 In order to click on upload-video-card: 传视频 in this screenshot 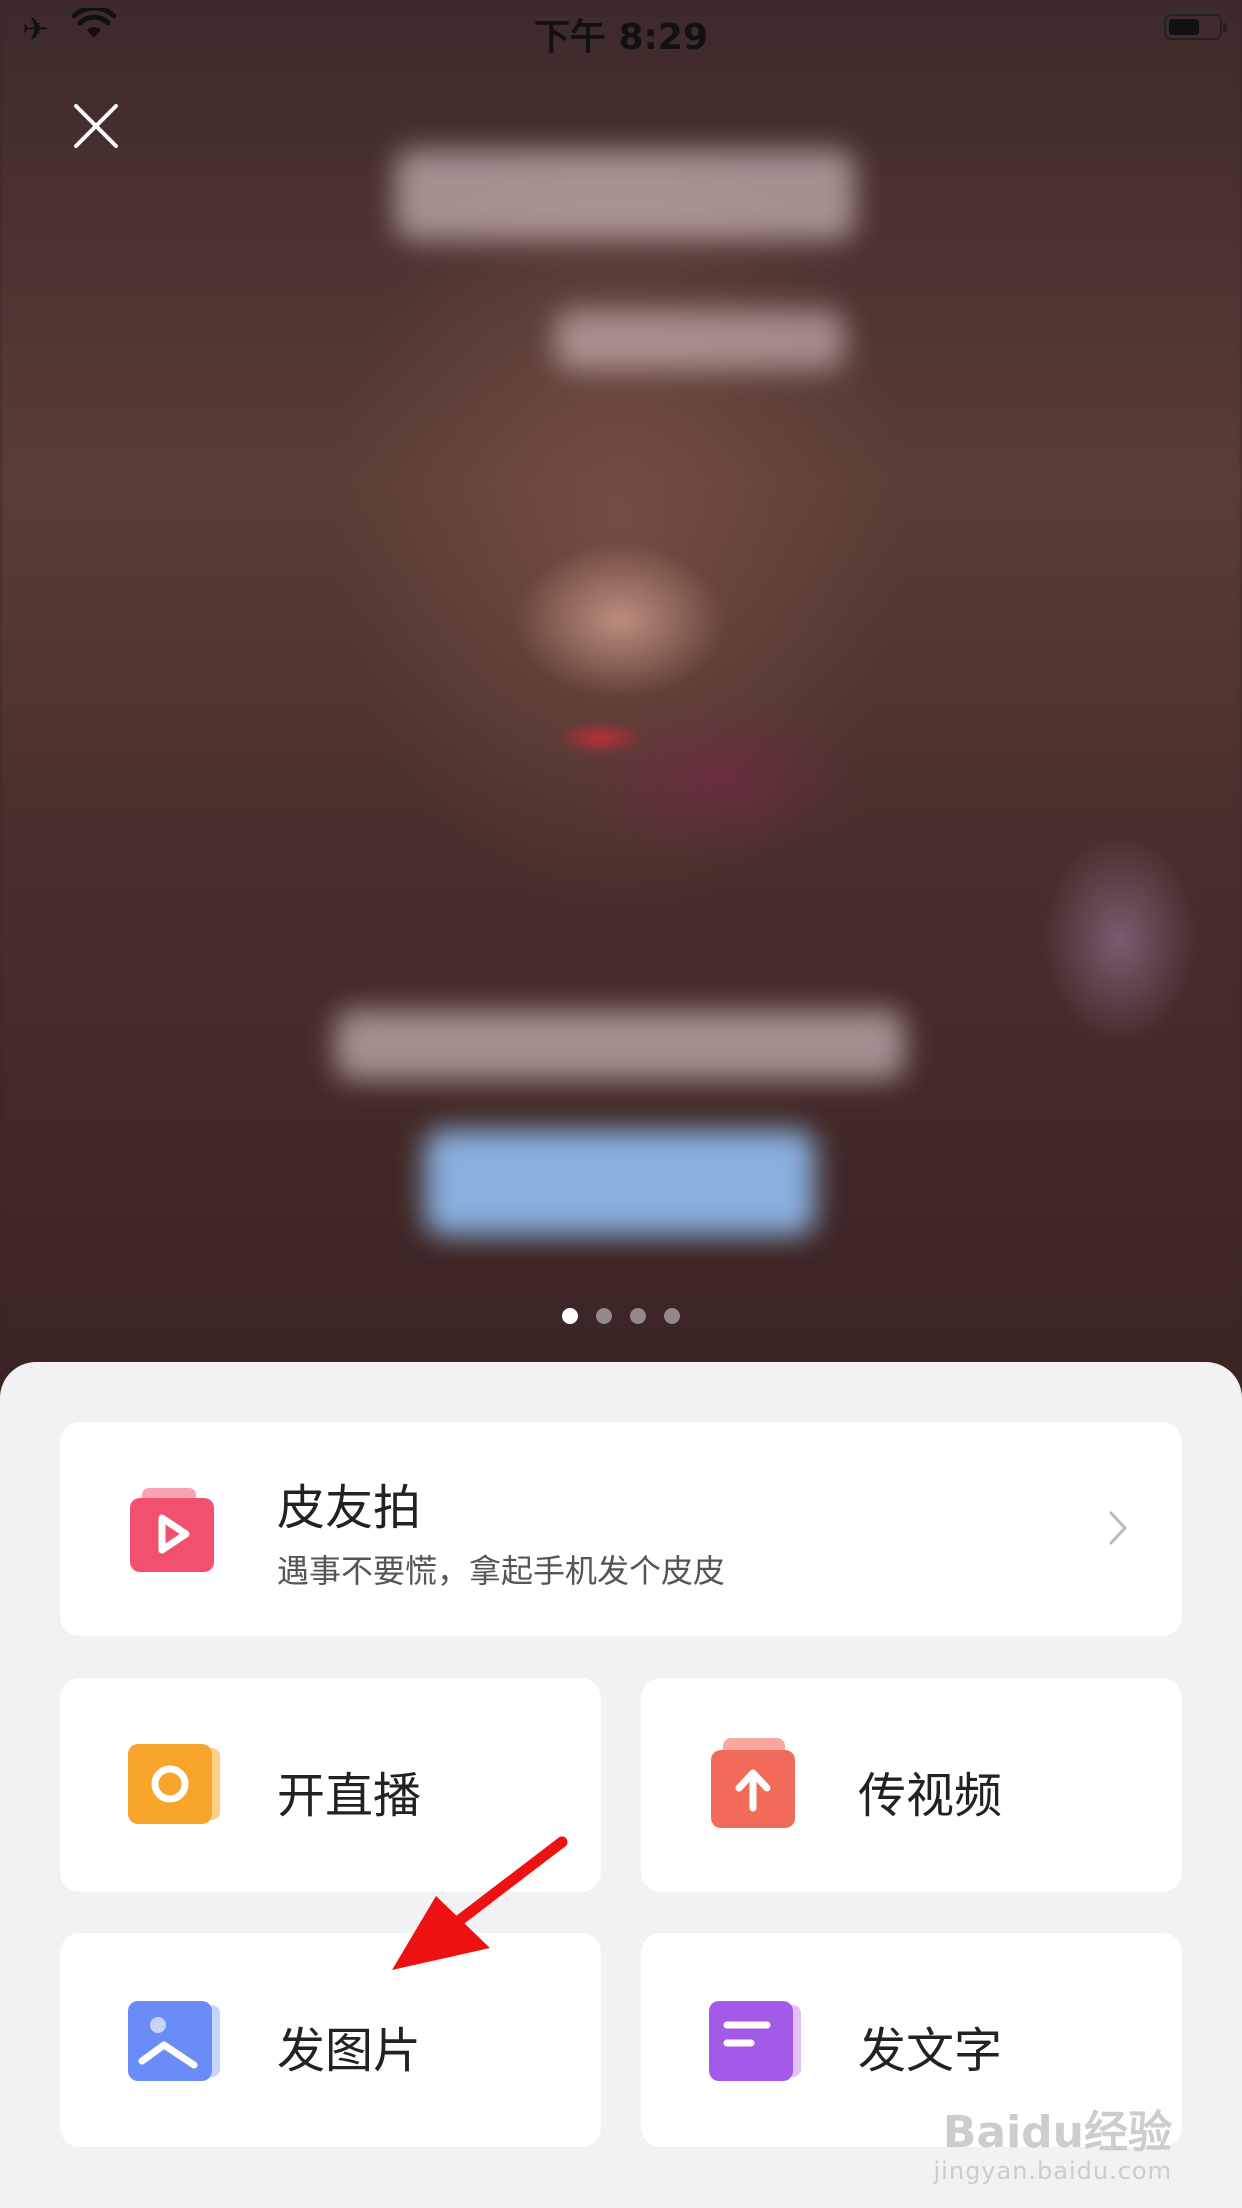, I will do `click(911, 1785)`.